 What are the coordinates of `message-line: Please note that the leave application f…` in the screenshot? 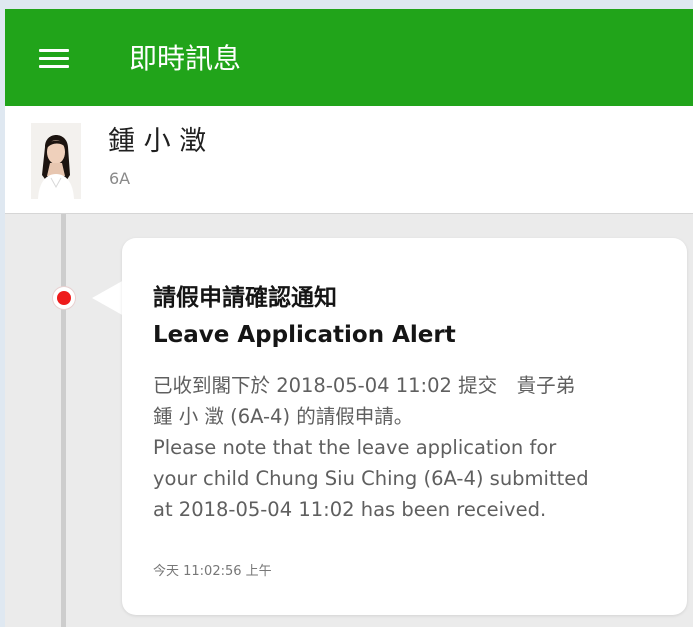 It's located at (355, 447).